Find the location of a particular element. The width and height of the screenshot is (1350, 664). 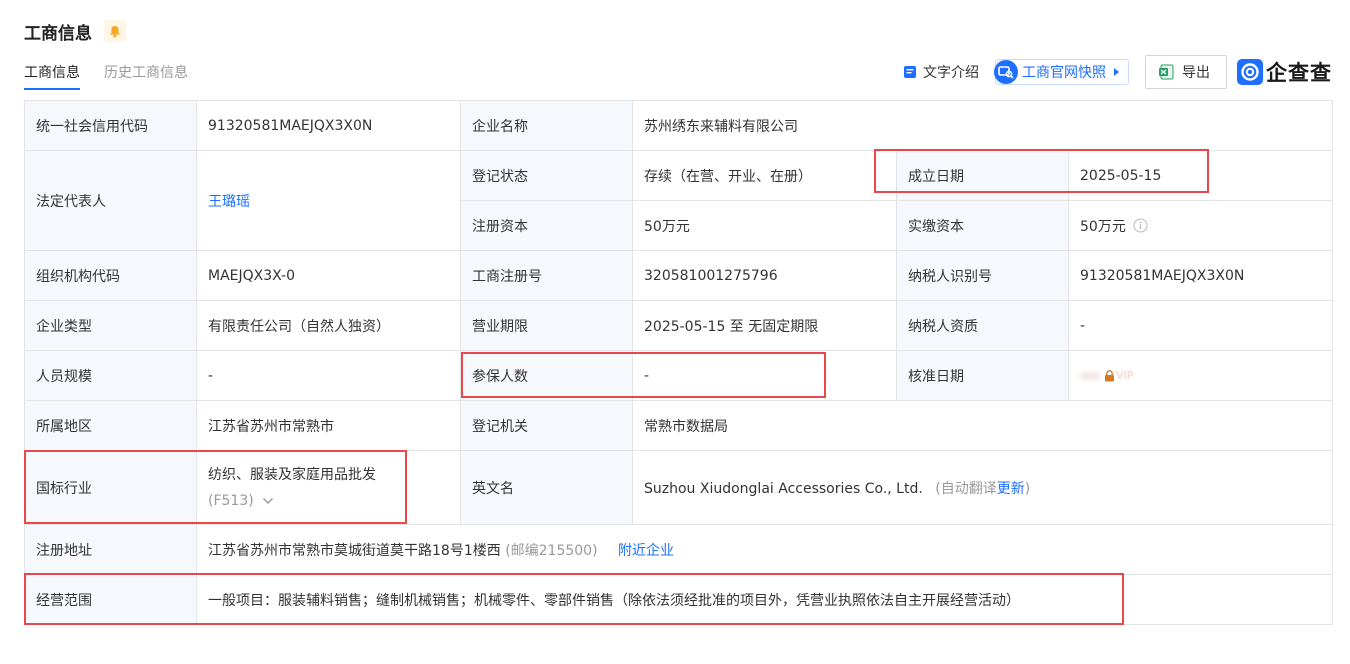

industry-code: (F513) is located at coordinates (231, 500).